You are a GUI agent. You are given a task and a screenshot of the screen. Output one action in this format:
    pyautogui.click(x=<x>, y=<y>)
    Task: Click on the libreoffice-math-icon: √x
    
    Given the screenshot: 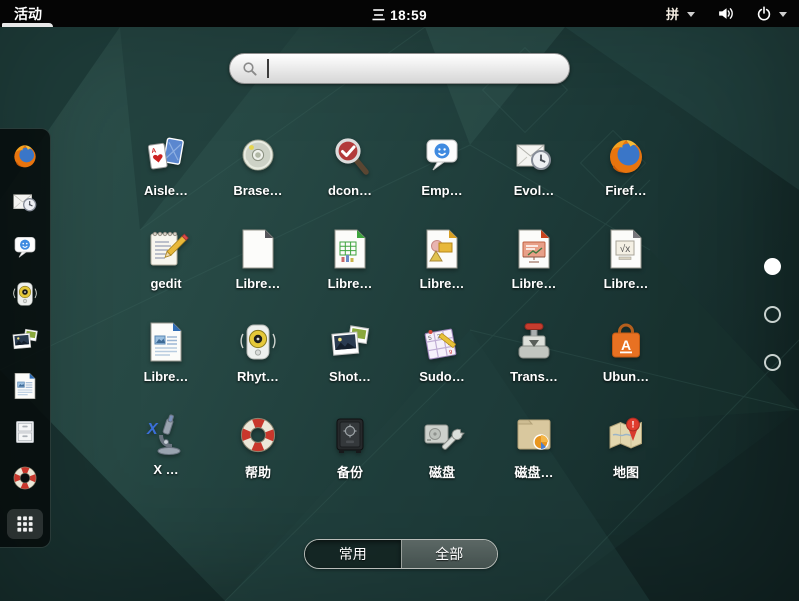 What is the action you would take?
    pyautogui.click(x=626, y=249)
    